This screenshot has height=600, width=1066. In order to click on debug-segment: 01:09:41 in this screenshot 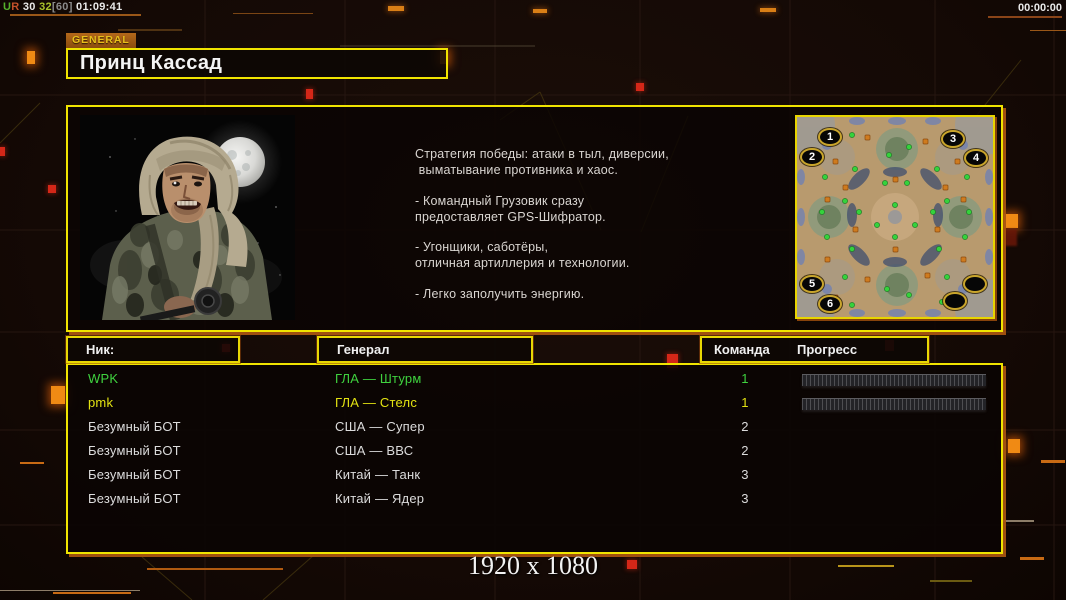, I will do `click(99, 7)`.